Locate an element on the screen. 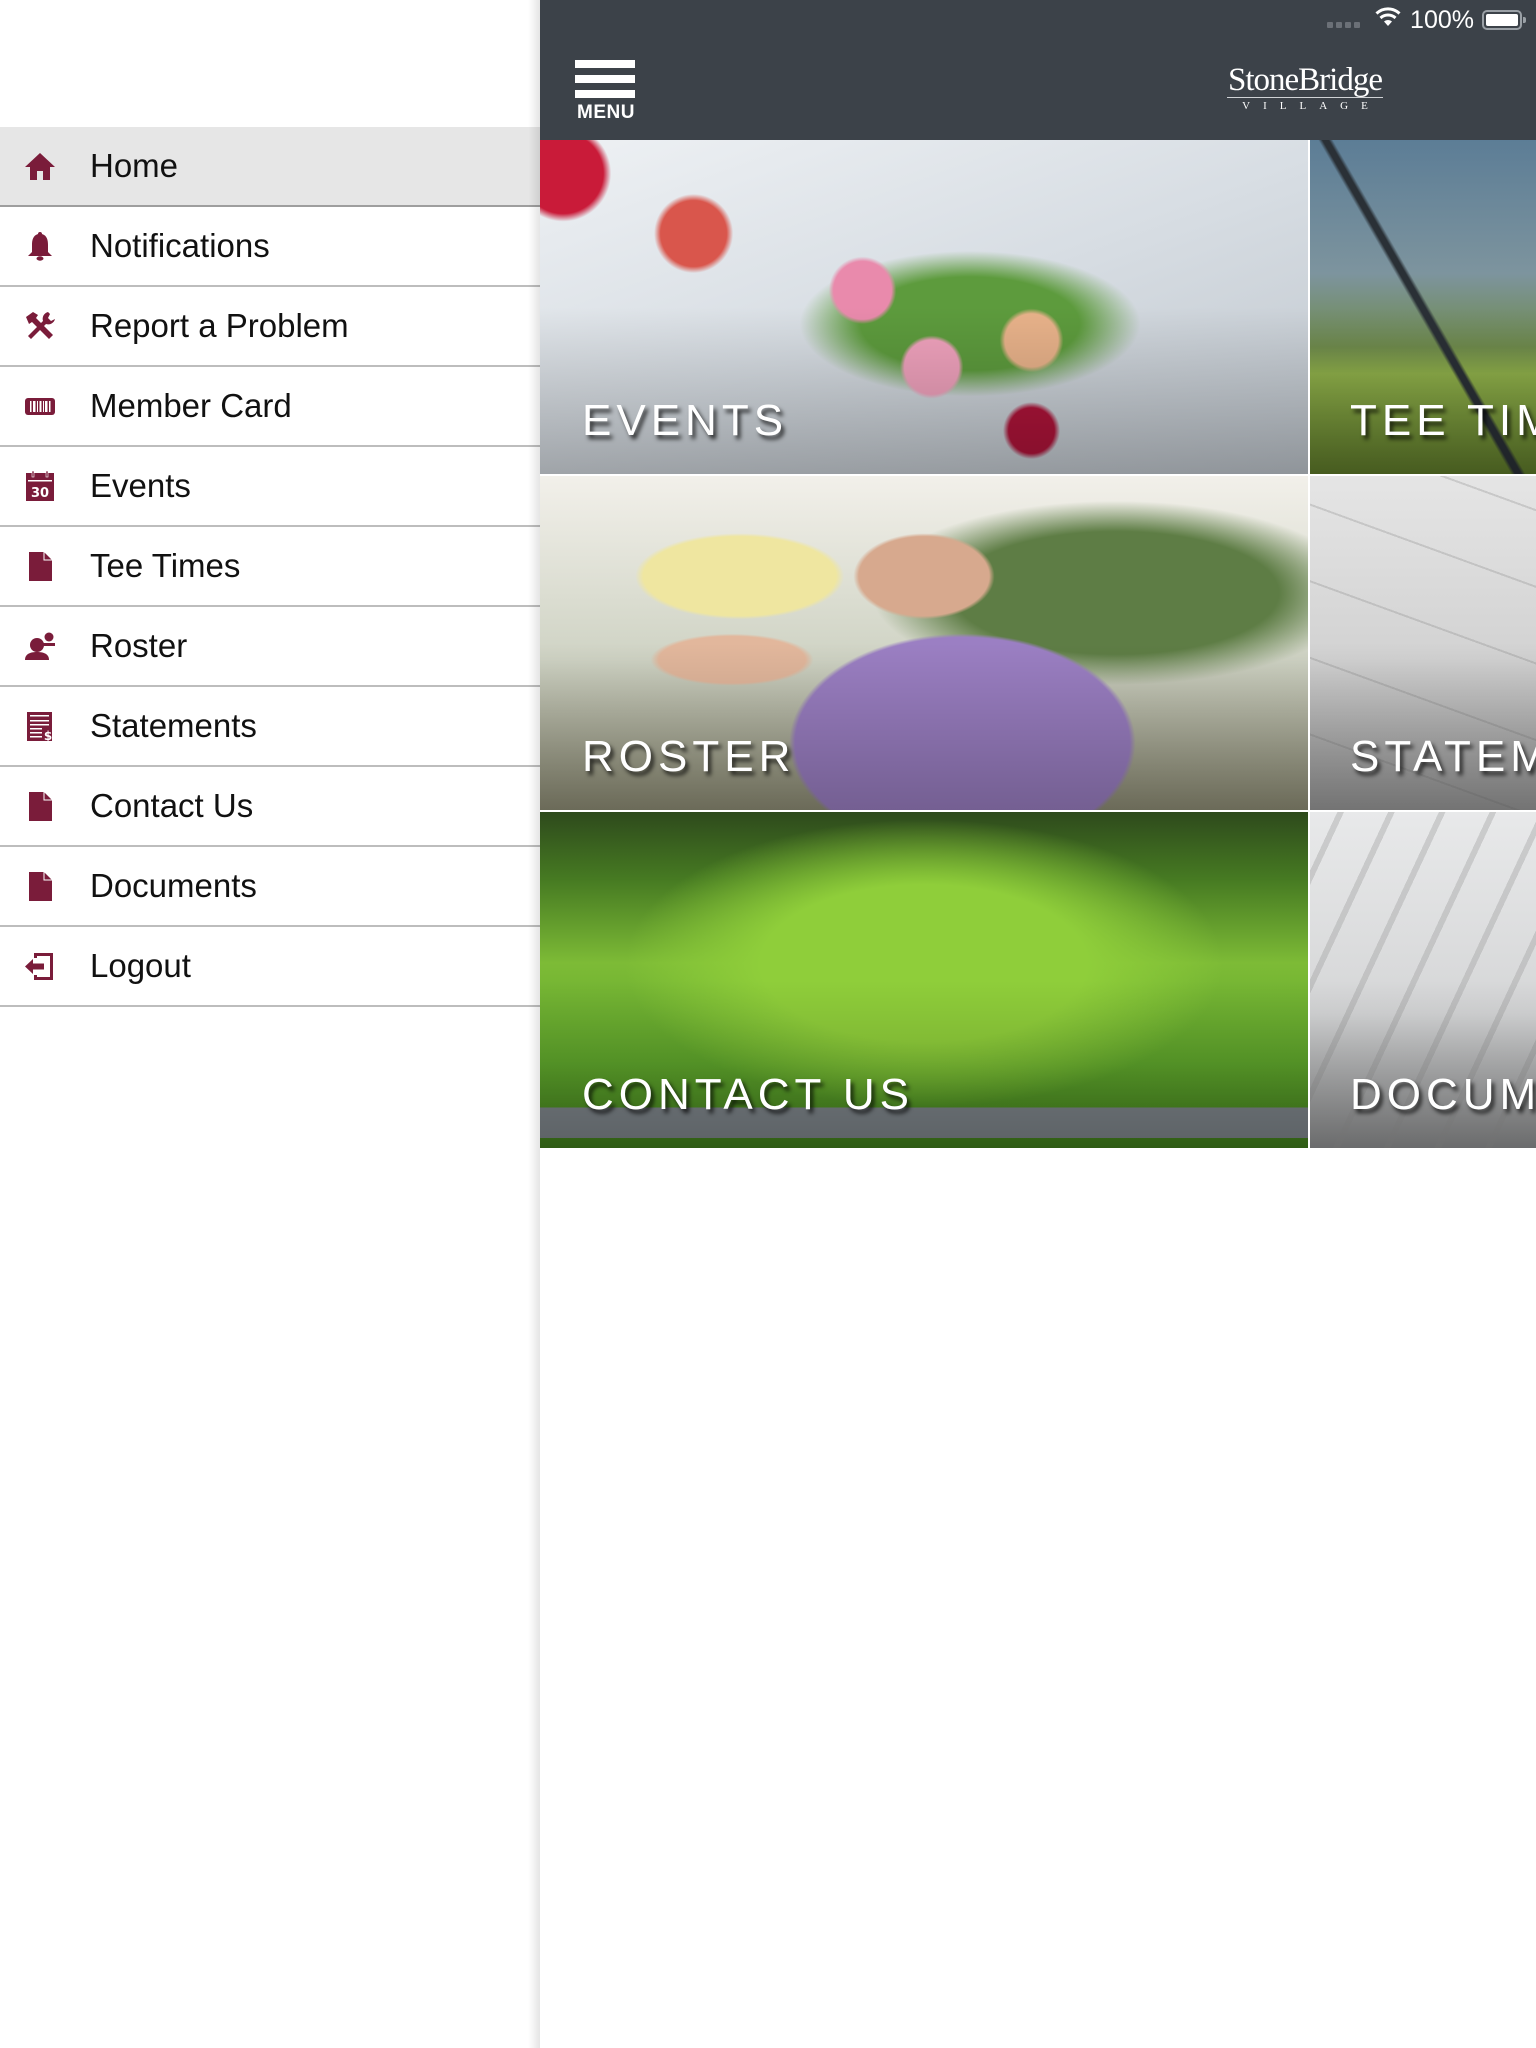 Image resolution: width=1536 pixels, height=2048 pixels. tile-tee-times: TEE TIMES is located at coordinates (1423, 307).